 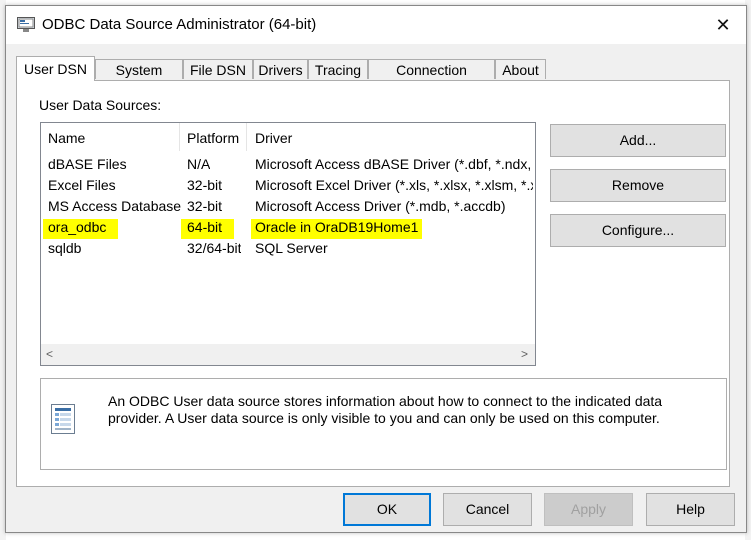 What do you see at coordinates (690, 509) in the screenshot?
I see `help-button: Help` at bounding box center [690, 509].